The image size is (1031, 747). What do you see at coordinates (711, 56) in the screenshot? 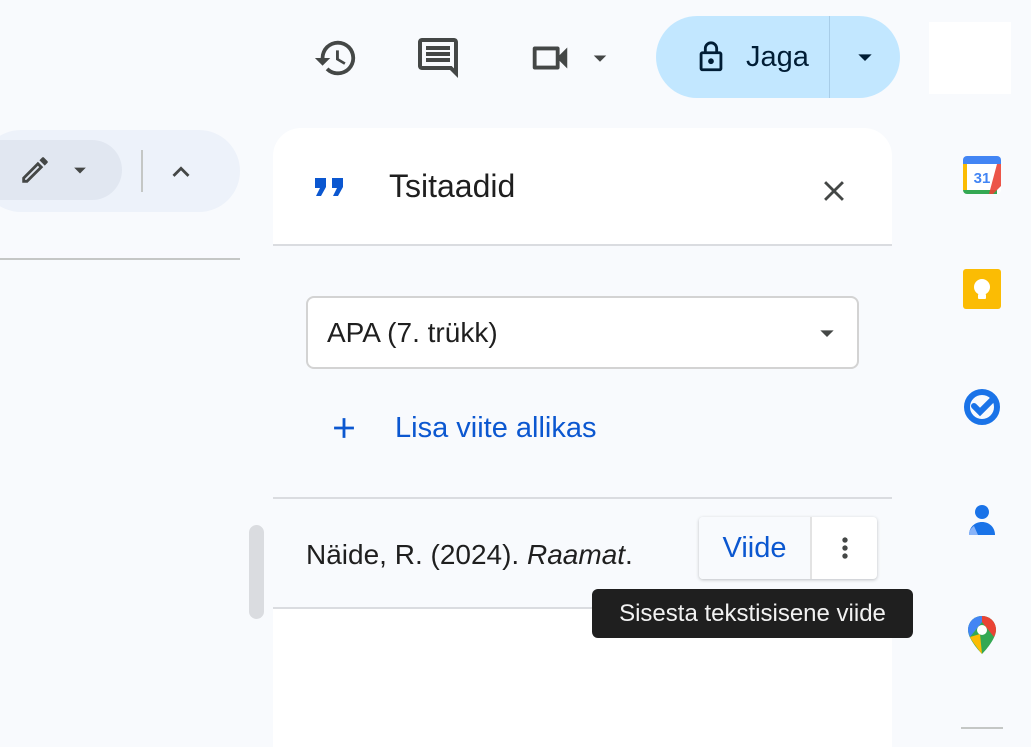
I see `lock-icon` at bounding box center [711, 56].